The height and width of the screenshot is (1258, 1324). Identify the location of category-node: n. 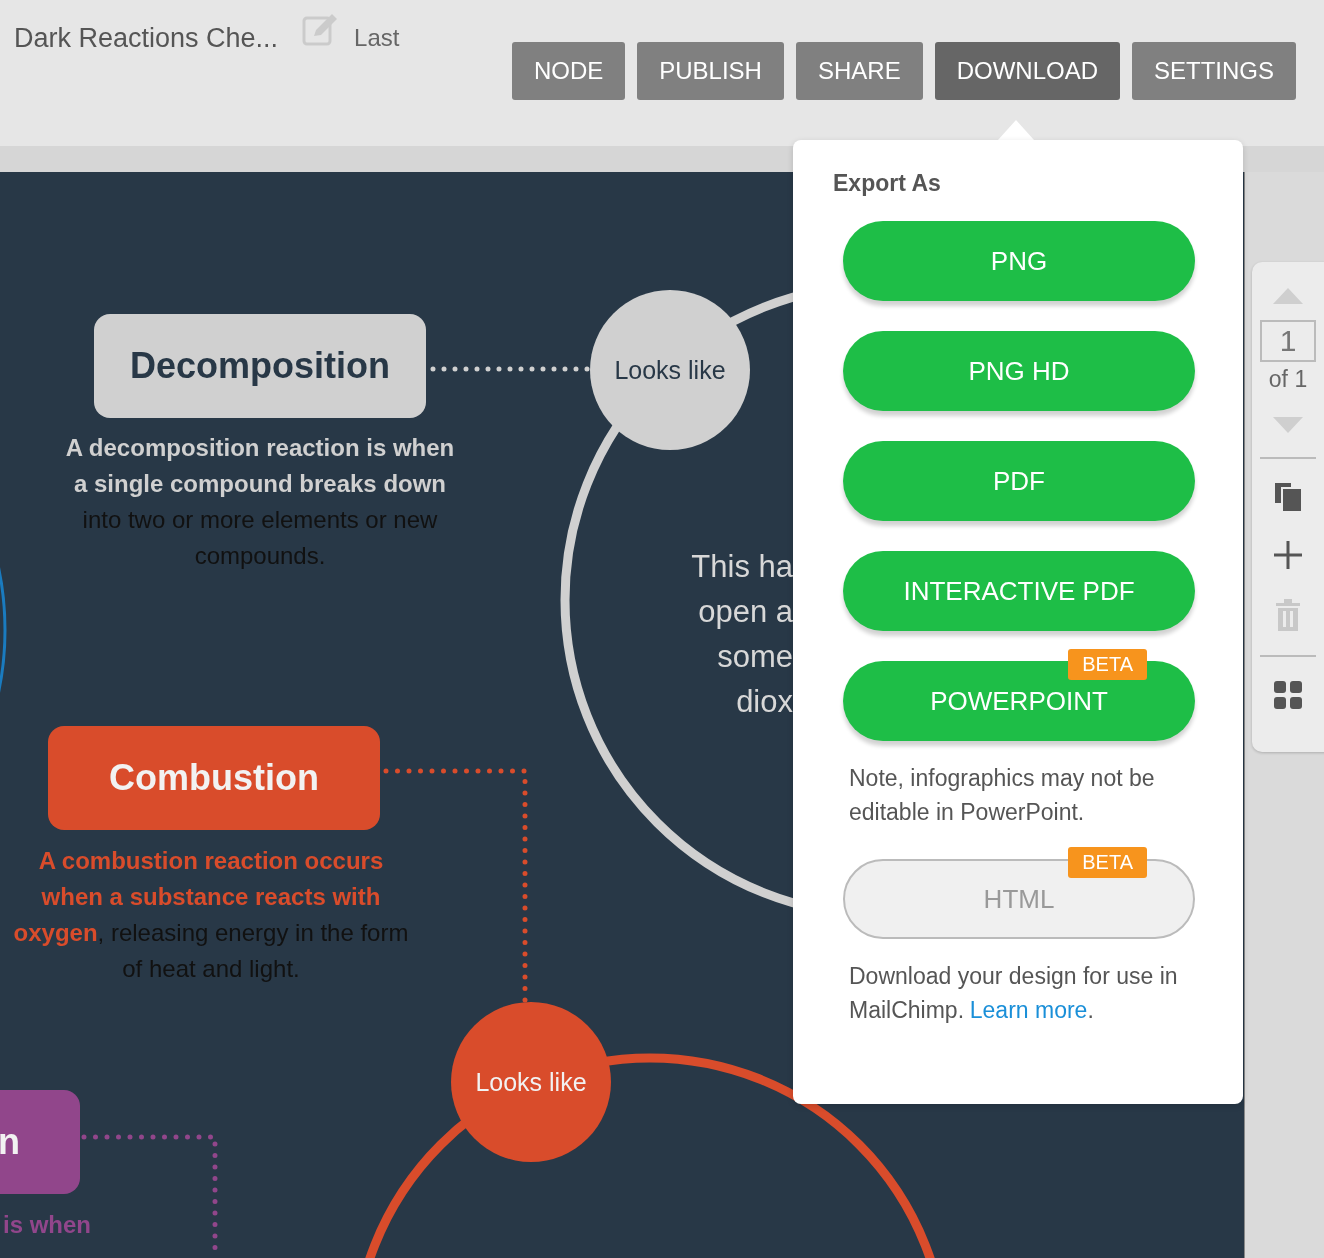
(40, 1142).